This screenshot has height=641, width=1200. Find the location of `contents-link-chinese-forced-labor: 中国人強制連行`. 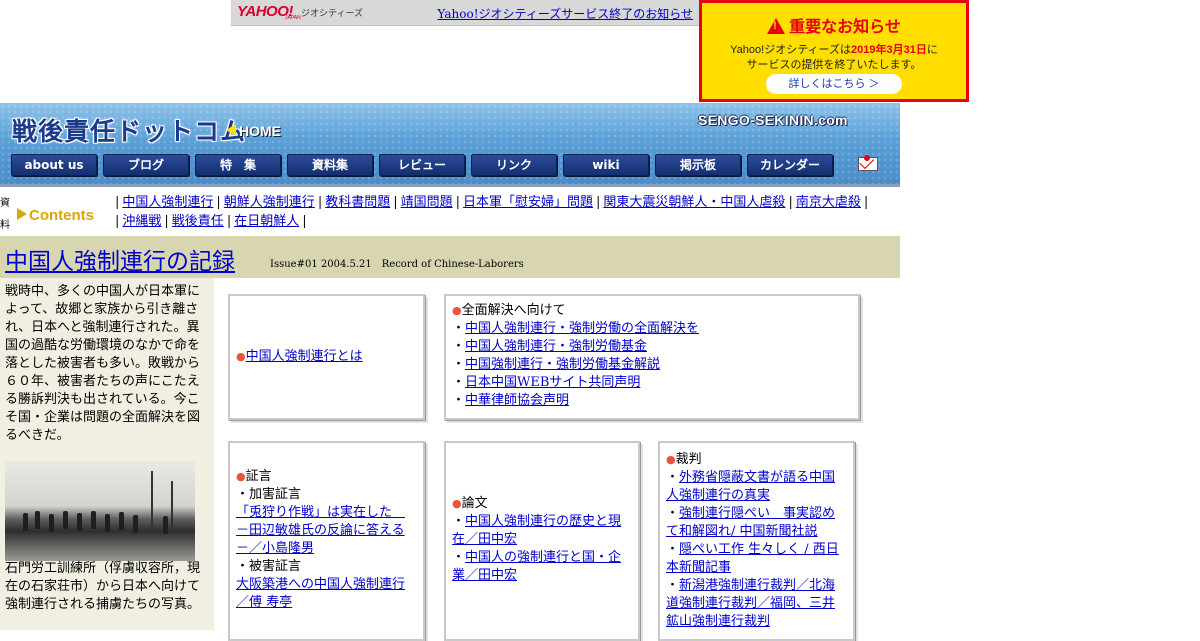

contents-link-chinese-forced-labor: 中国人強制連行 is located at coordinates (167, 202).